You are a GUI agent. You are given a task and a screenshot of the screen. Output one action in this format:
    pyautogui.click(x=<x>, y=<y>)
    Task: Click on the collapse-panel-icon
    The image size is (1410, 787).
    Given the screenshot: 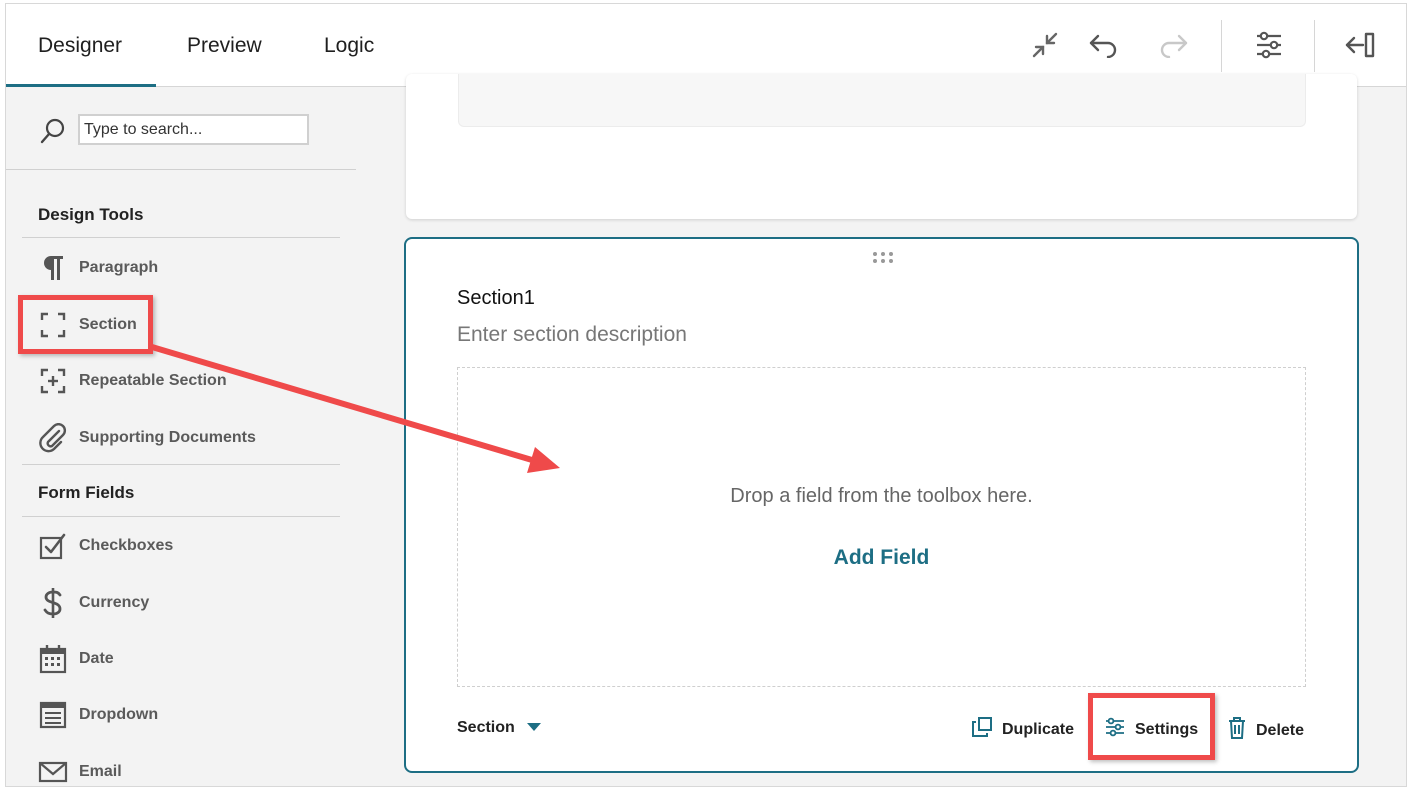 What is the action you would take?
    pyautogui.click(x=1360, y=45)
    